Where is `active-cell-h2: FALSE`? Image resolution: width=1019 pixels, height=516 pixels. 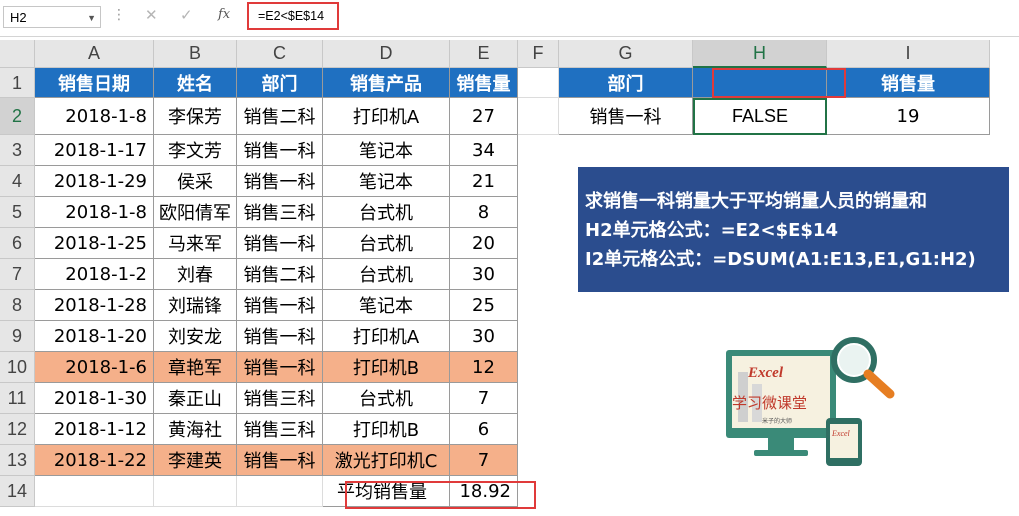 active-cell-h2: FALSE is located at coordinates (760, 116).